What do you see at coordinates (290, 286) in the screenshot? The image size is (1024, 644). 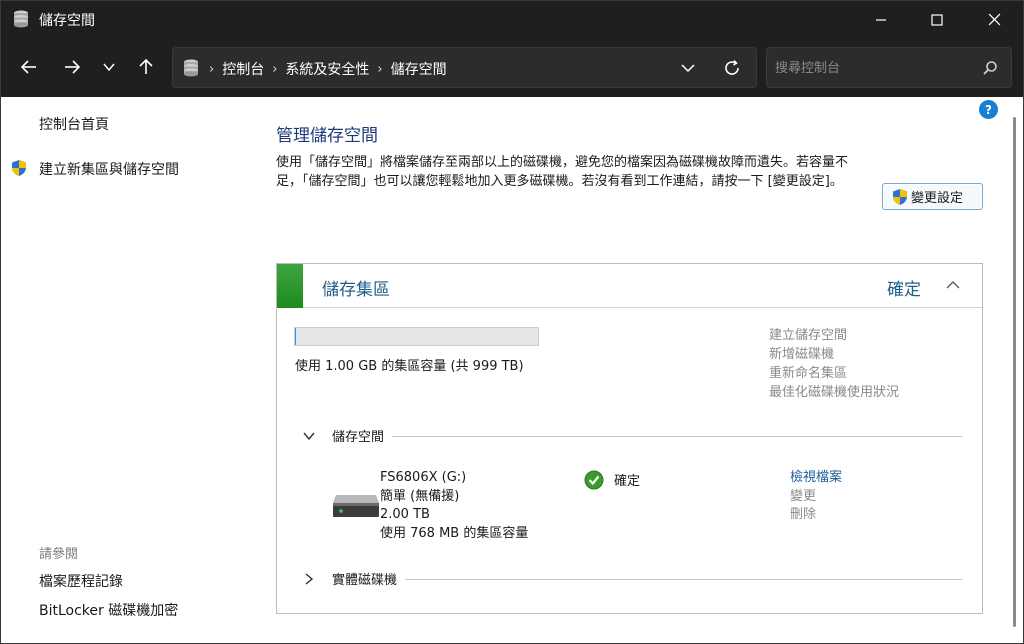 I see `pool-status-accent` at bounding box center [290, 286].